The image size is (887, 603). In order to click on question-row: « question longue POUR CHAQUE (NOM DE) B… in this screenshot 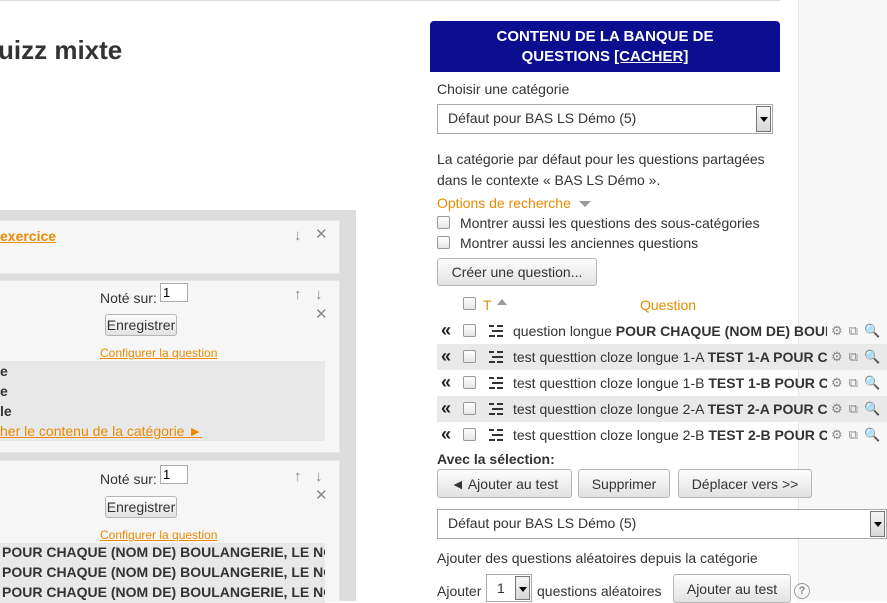, I will do `click(662, 331)`.